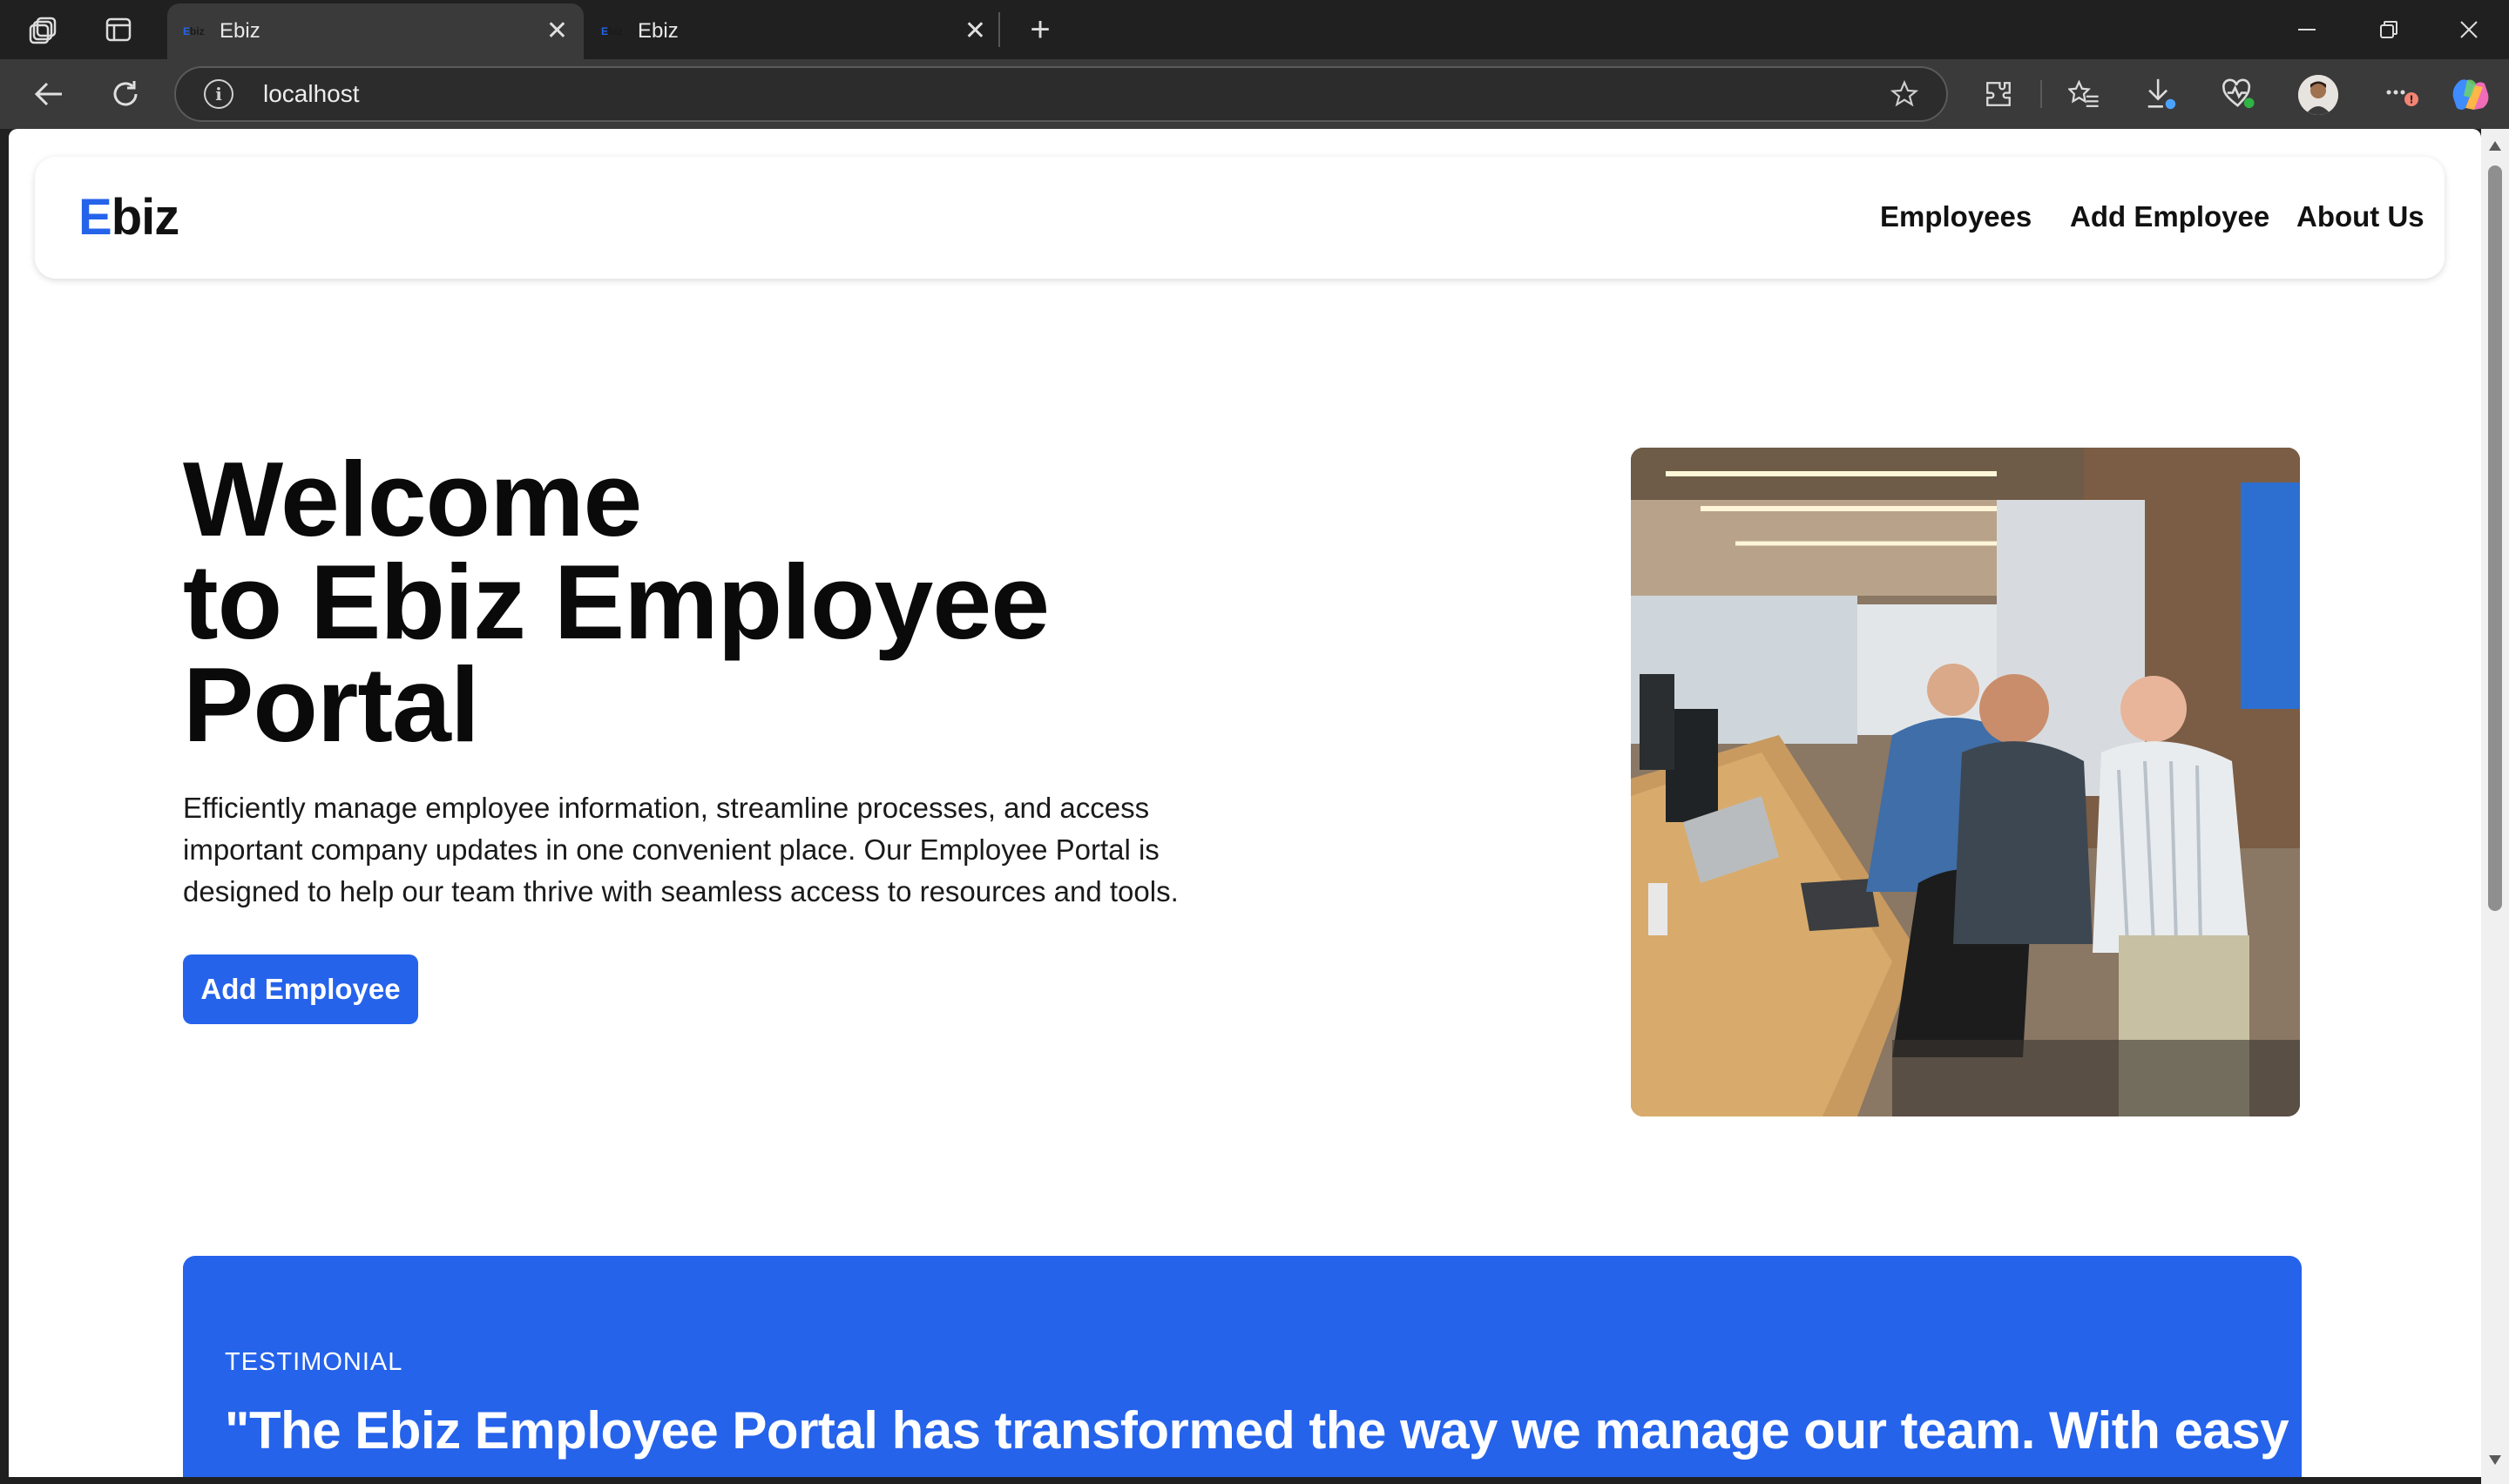 The image size is (2509, 1484). I want to click on health-heart-icon, so click(2239, 94).